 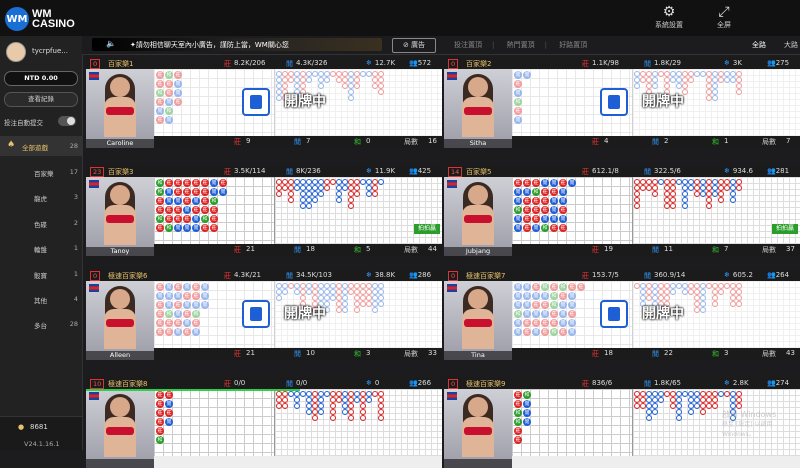 What do you see at coordinates (478, 108) in the screenshot?
I see `dealer-video: Sitha` at bounding box center [478, 108].